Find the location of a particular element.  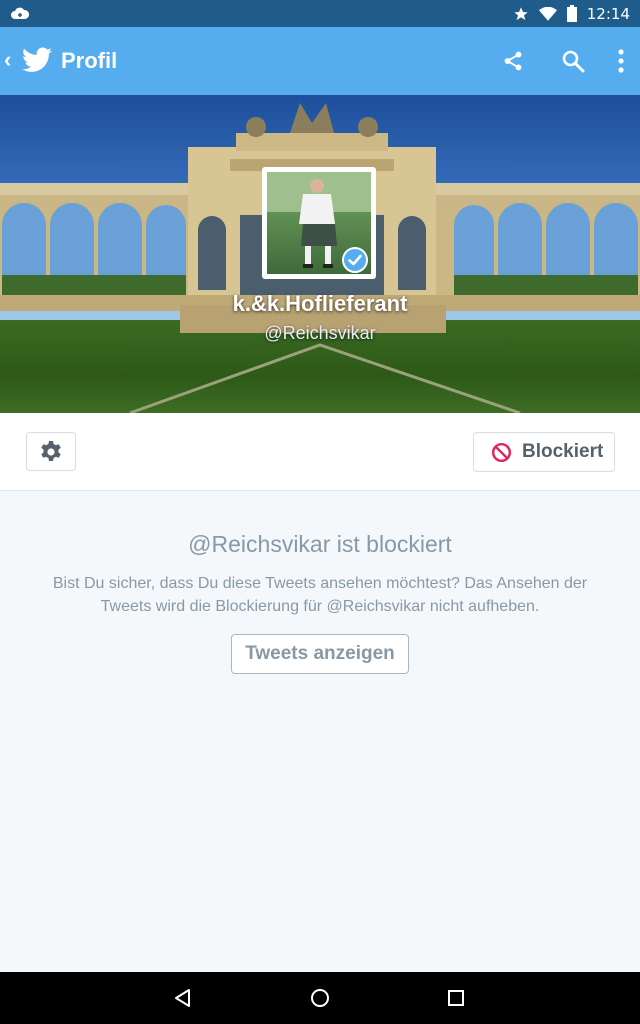

nav-recents-icon is located at coordinates (456, 998).